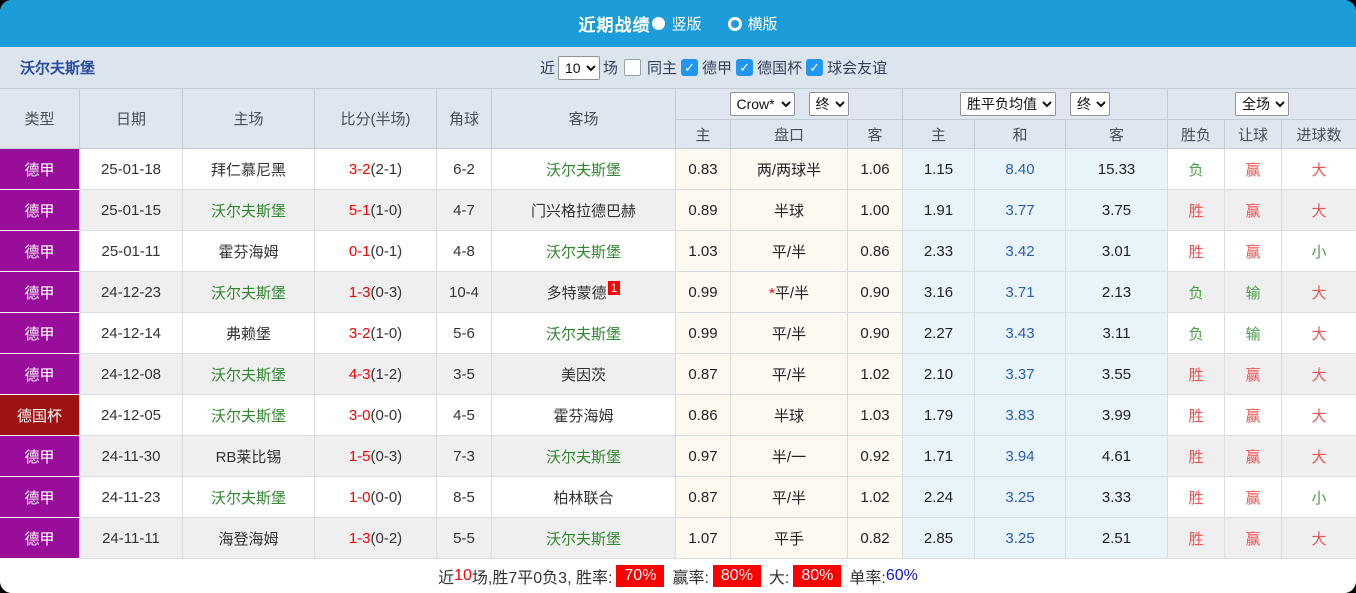 This screenshot has height=593, width=1356. Describe the element at coordinates (1020, 415) in the screenshot. I see `avg-draw-odds: 3.83` at that location.